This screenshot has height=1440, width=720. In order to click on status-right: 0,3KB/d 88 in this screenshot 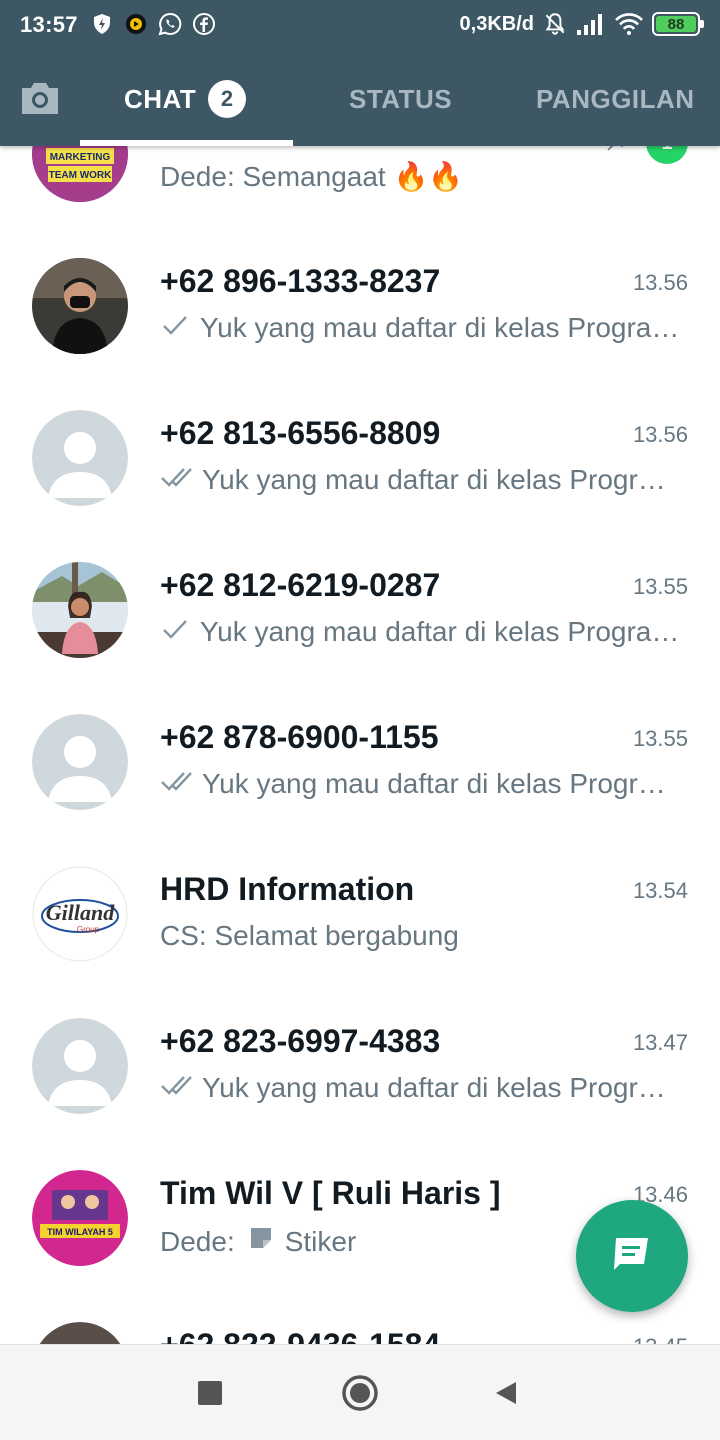, I will do `click(581, 24)`.